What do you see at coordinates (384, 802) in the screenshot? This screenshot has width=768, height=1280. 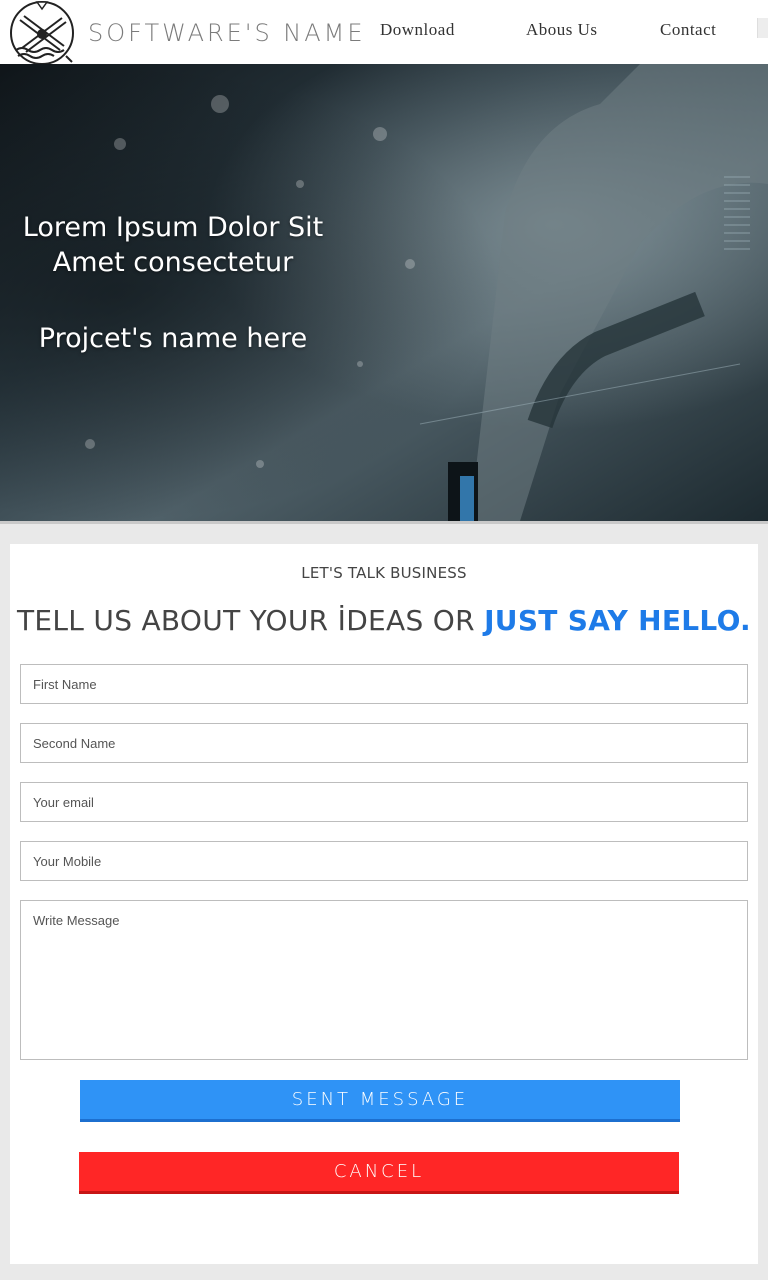 I see `email-input` at bounding box center [384, 802].